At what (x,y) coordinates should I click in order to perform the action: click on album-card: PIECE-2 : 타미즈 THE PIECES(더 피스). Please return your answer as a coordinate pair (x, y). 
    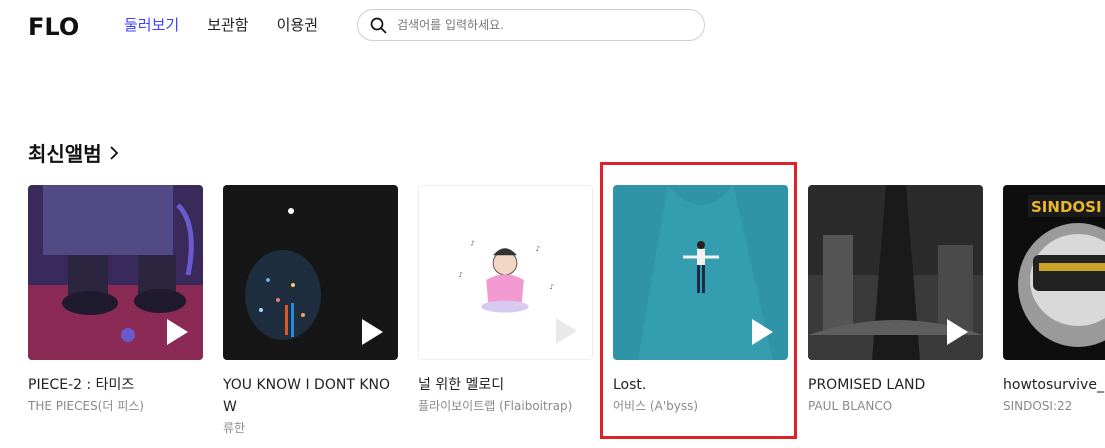
    Looking at the image, I should click on (115, 300).